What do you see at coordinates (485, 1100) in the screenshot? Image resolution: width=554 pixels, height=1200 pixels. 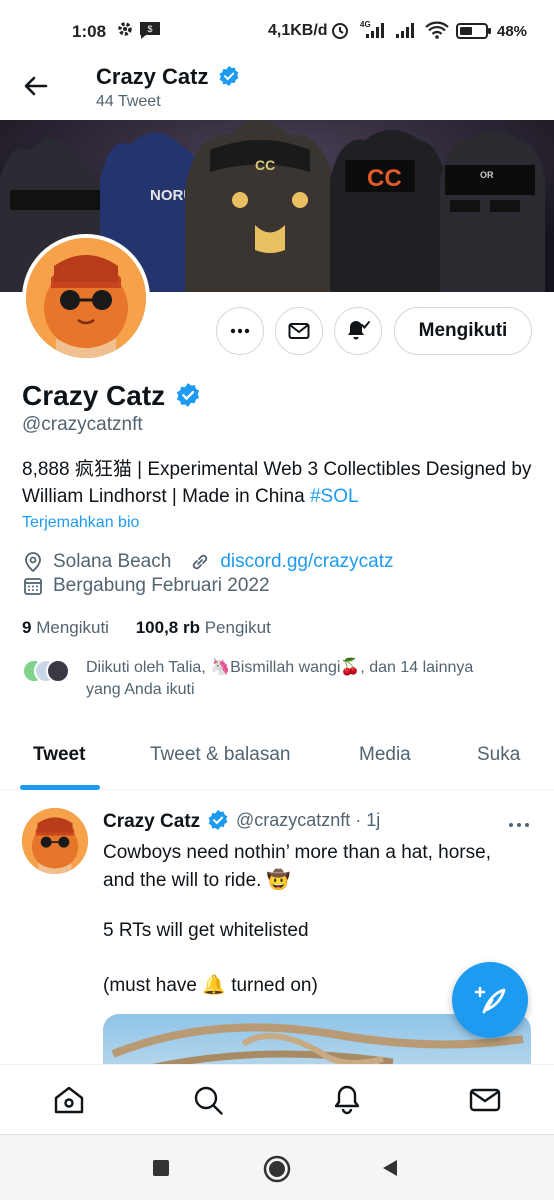 I see `messages-envelope-icon` at bounding box center [485, 1100].